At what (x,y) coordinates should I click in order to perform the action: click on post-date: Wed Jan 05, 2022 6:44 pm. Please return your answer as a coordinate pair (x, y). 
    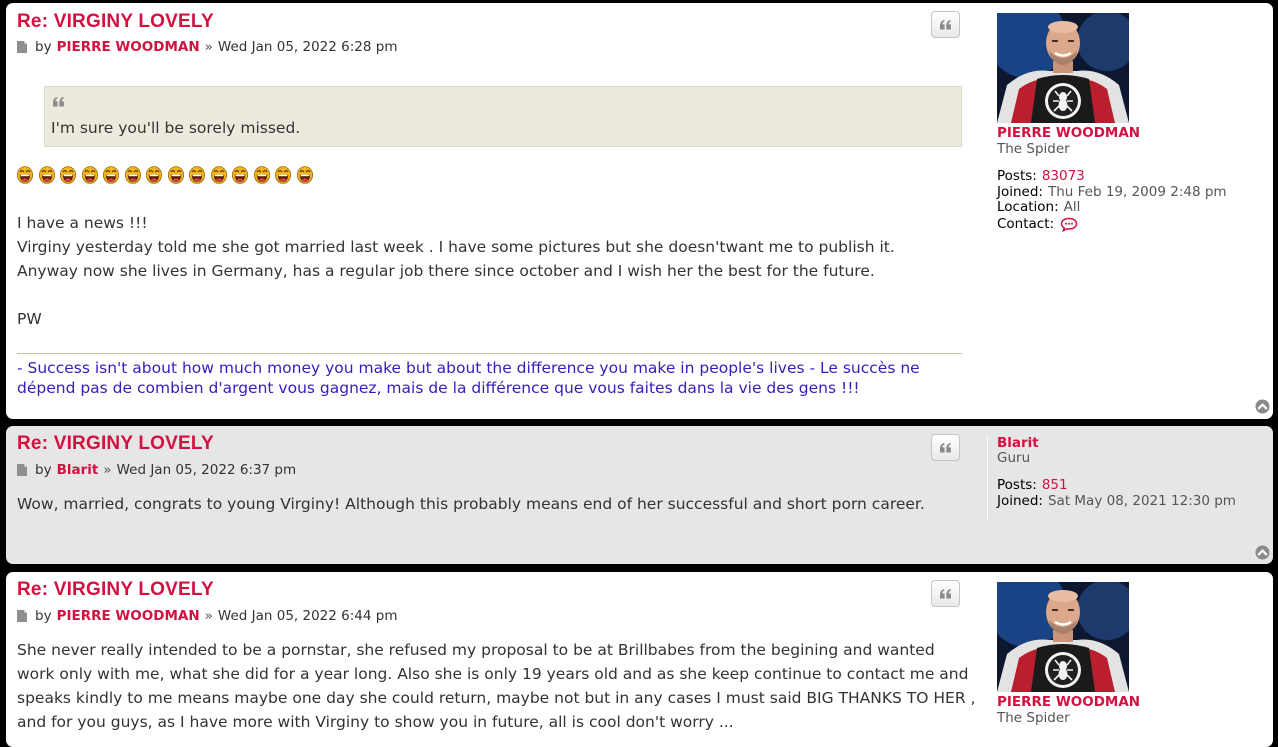
    Looking at the image, I should click on (307, 616).